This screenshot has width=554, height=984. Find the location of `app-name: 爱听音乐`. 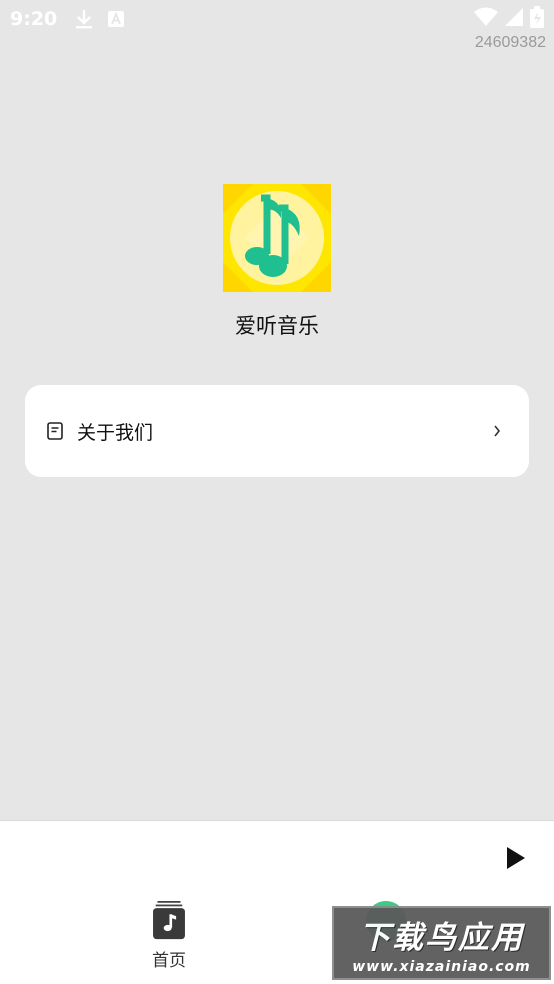

app-name: 爱听音乐 is located at coordinates (277, 326).